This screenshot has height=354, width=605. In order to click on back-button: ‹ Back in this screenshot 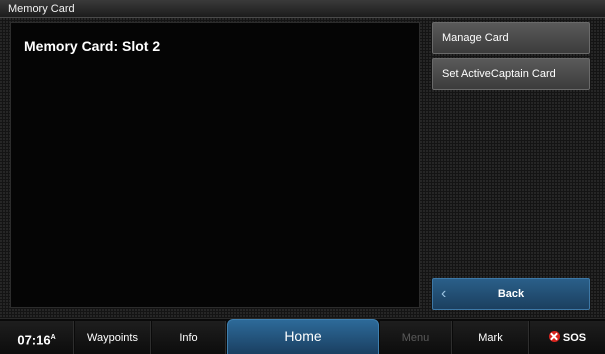, I will do `click(511, 294)`.